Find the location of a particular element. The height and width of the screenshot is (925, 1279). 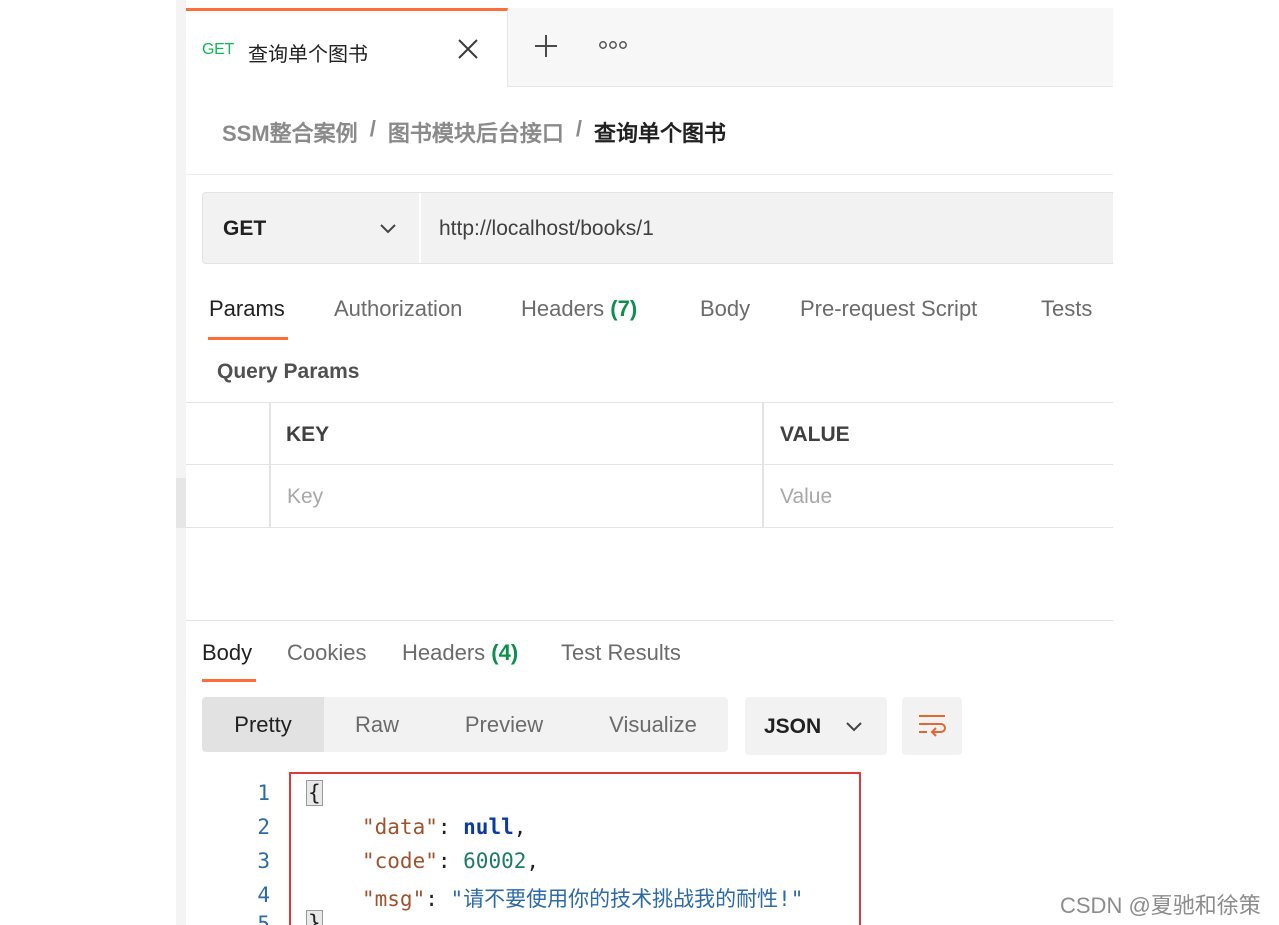

url-input: http://localhost/books/1 is located at coordinates (546, 229).